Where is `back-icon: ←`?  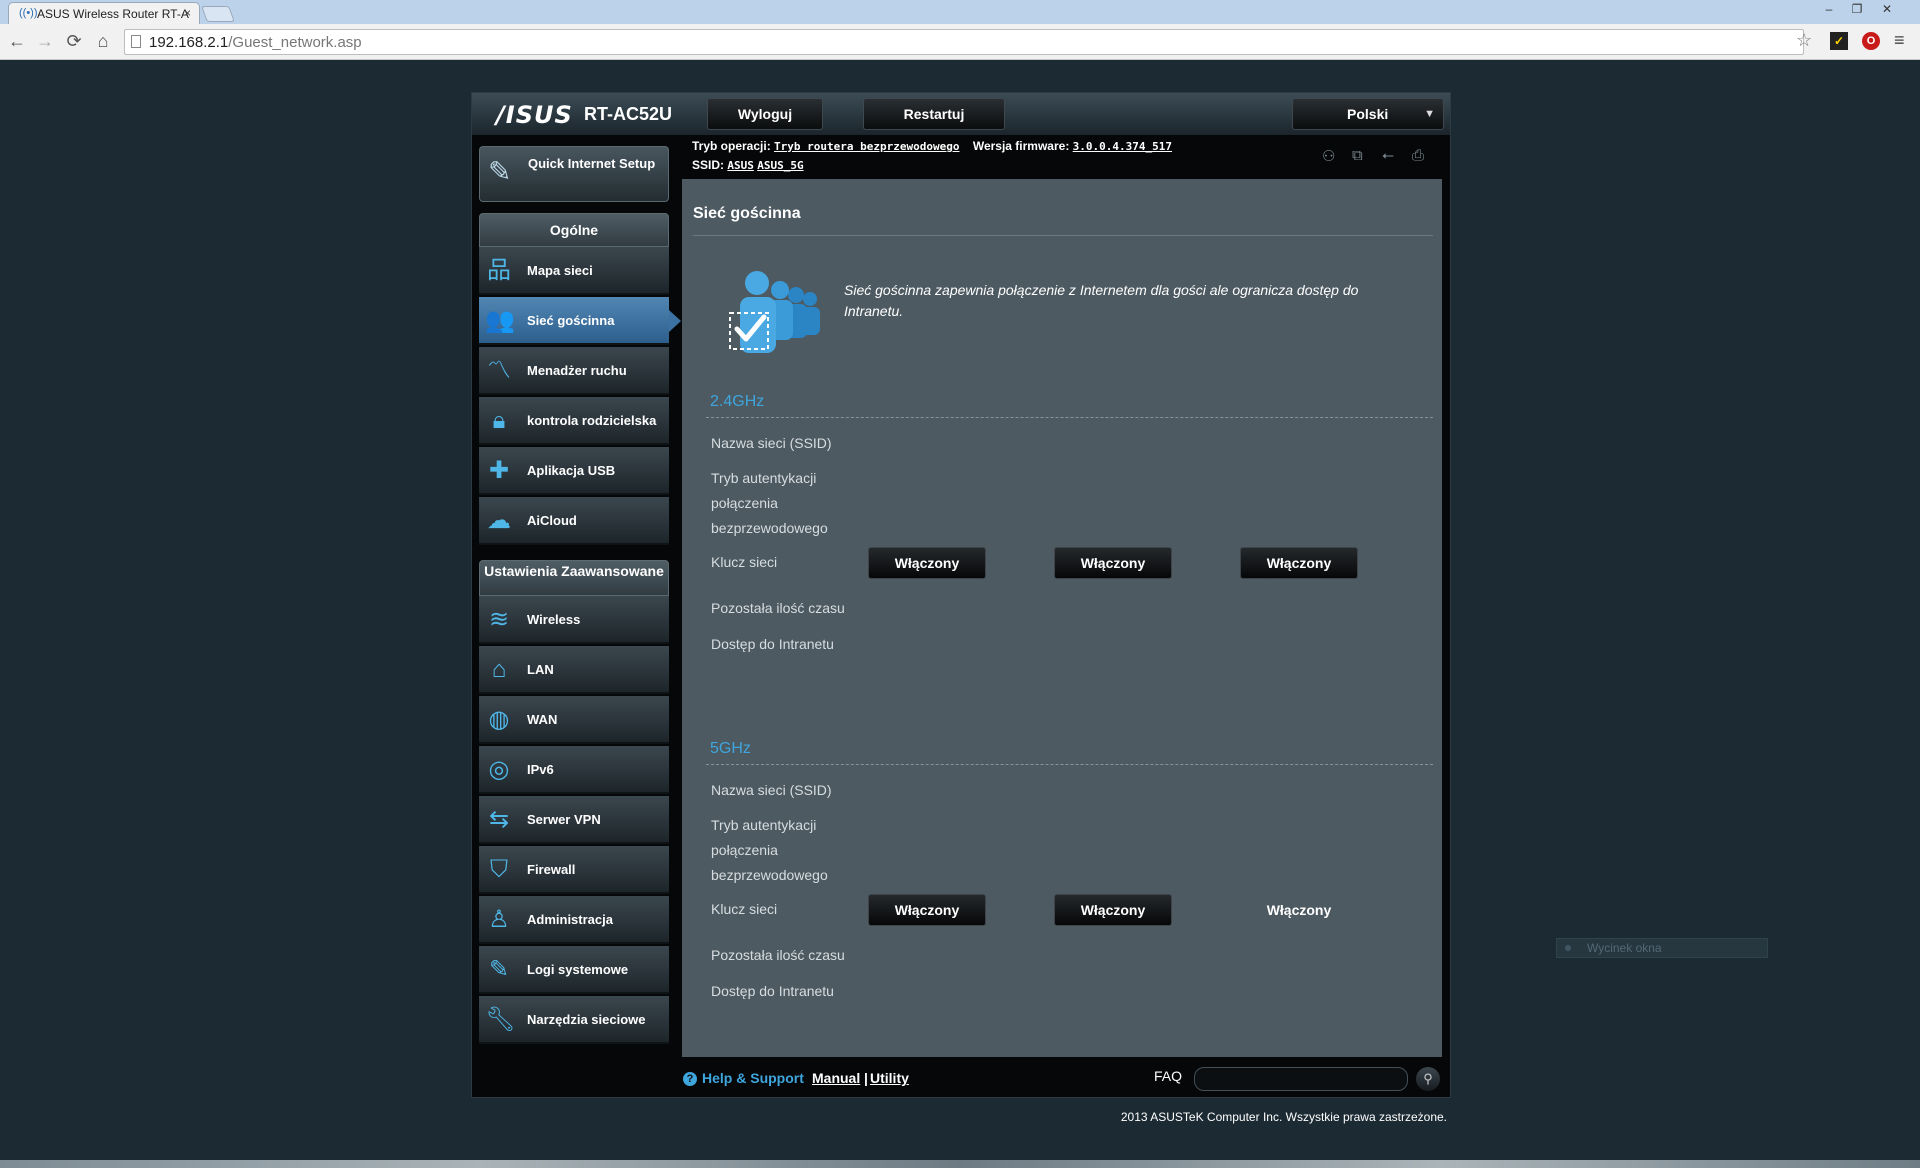 back-icon: ← is located at coordinates (17, 41).